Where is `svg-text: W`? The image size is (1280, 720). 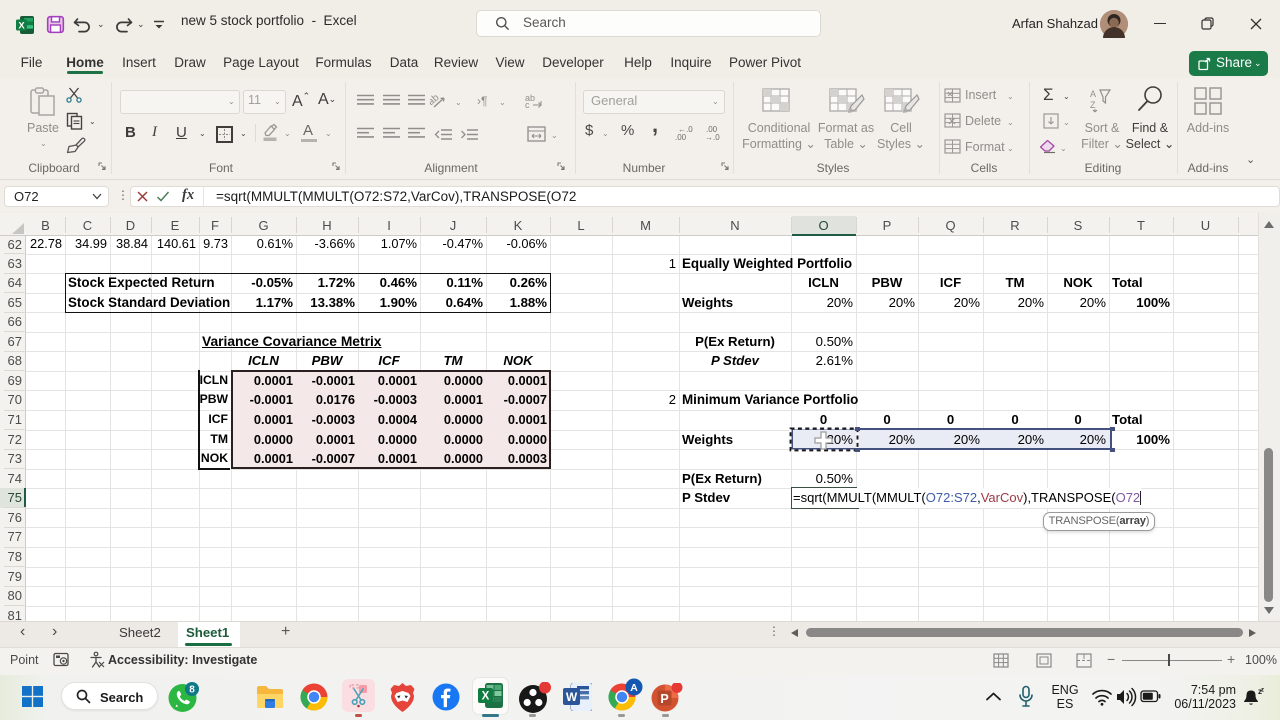
svg-text: W is located at coordinates (572, 697).